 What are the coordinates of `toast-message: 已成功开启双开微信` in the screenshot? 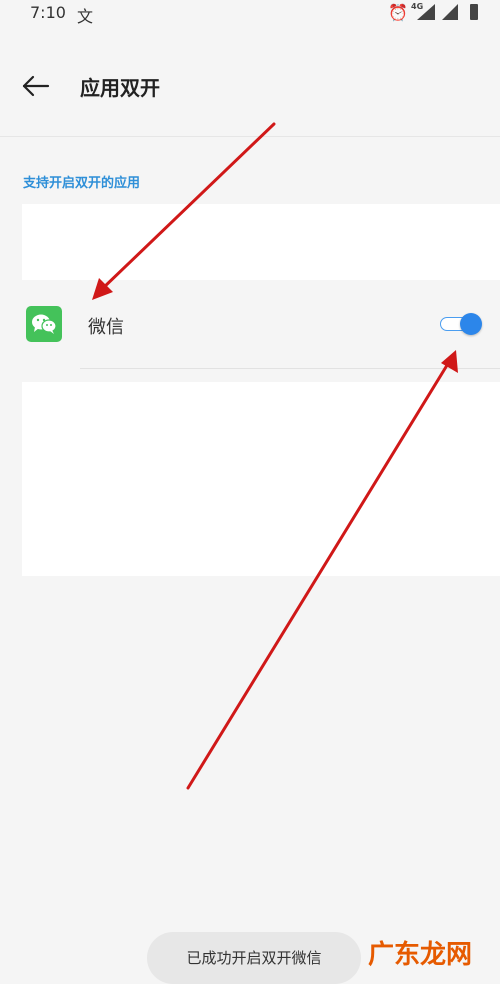 It's located at (254, 958).